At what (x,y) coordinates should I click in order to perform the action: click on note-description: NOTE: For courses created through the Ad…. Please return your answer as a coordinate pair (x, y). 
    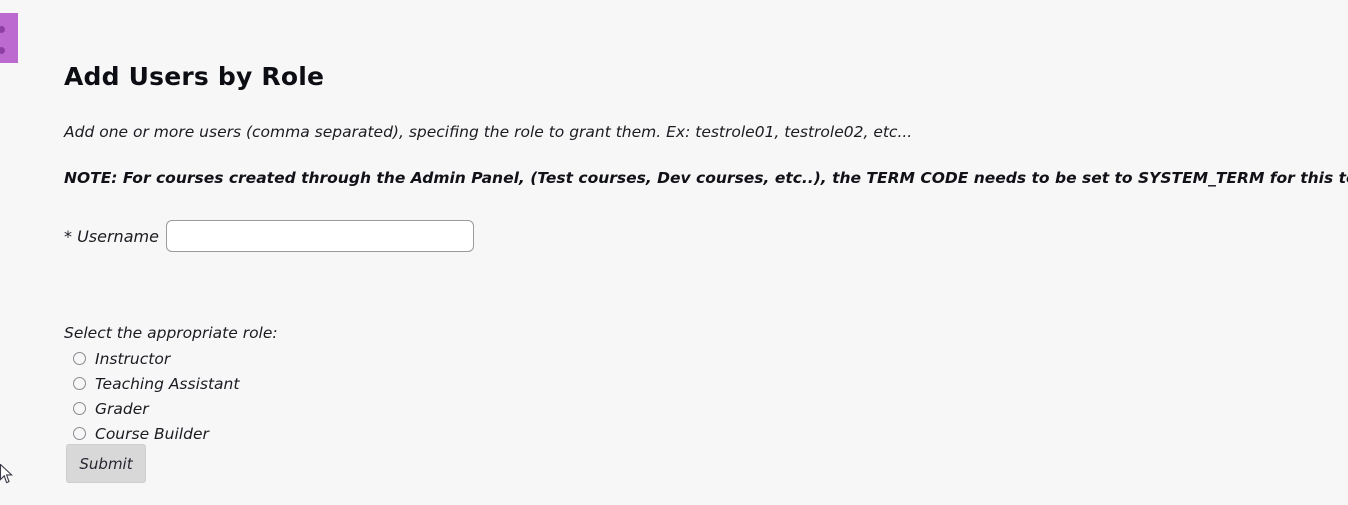
    Looking at the image, I should click on (706, 178).